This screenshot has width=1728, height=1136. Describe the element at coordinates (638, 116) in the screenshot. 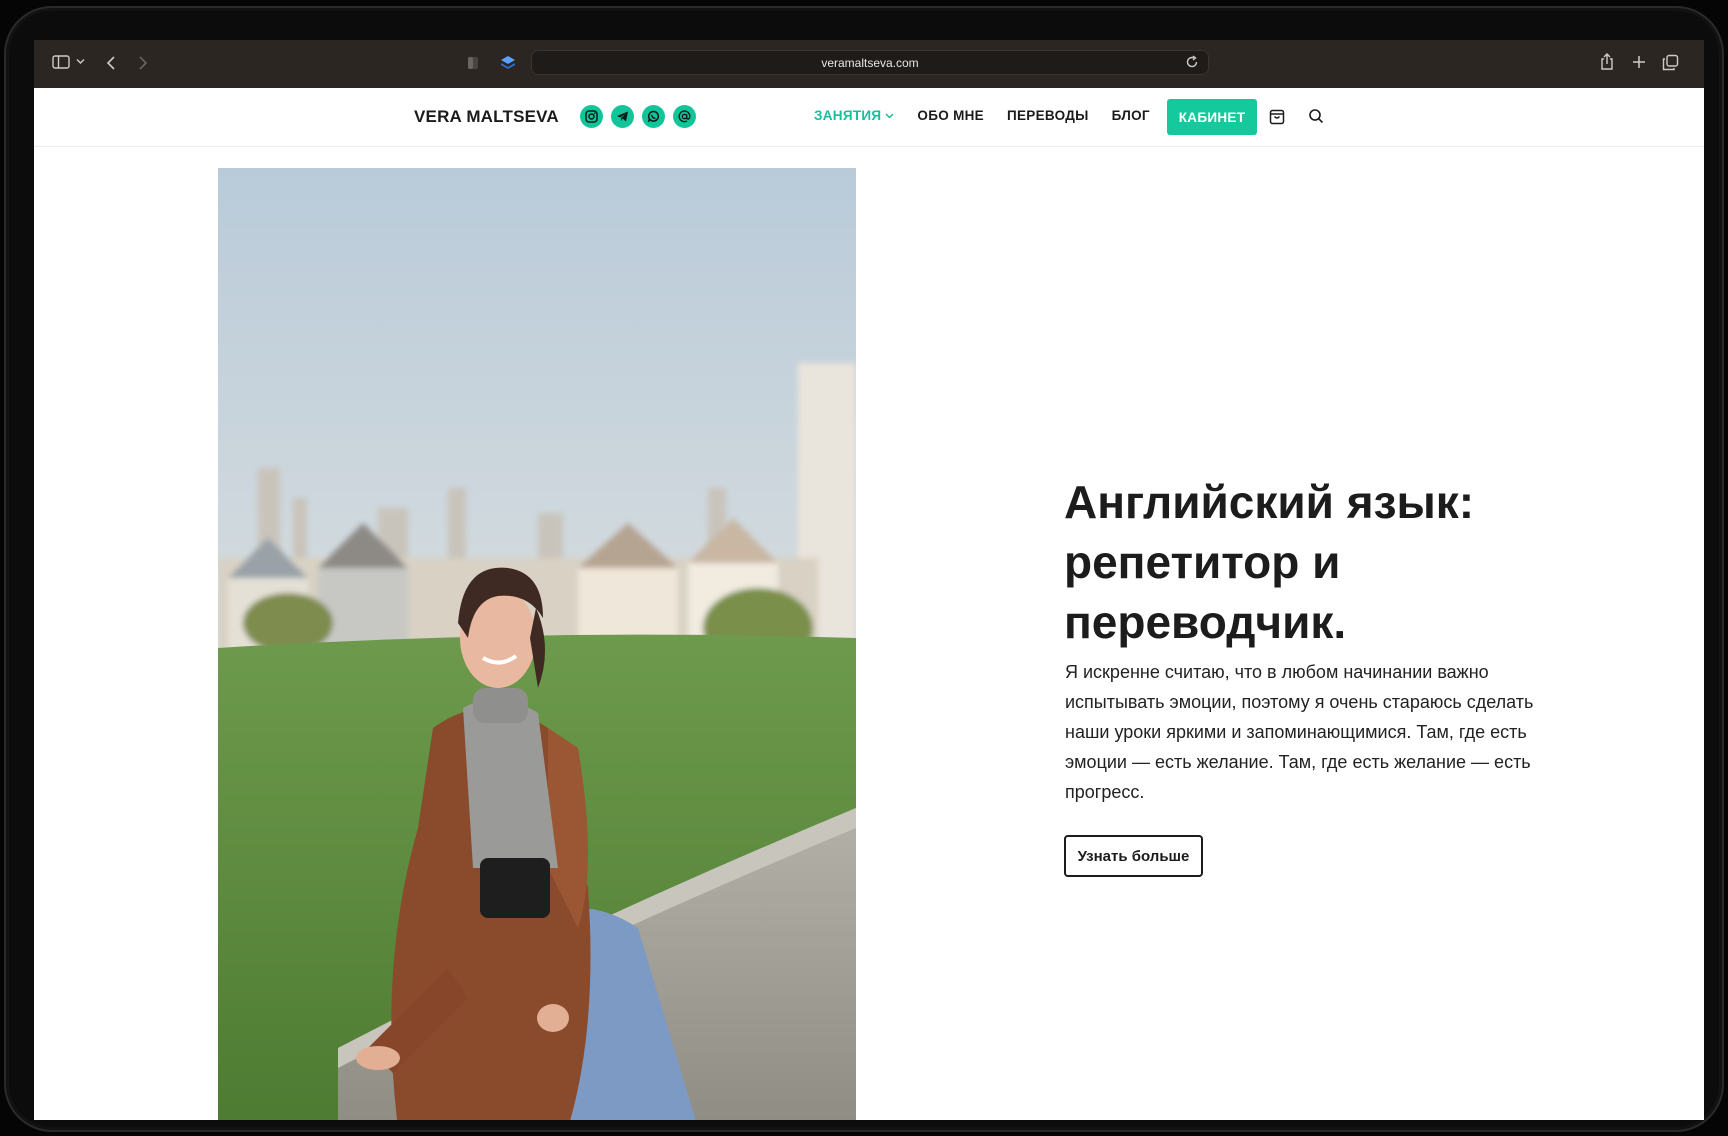

I see `social-links` at that location.